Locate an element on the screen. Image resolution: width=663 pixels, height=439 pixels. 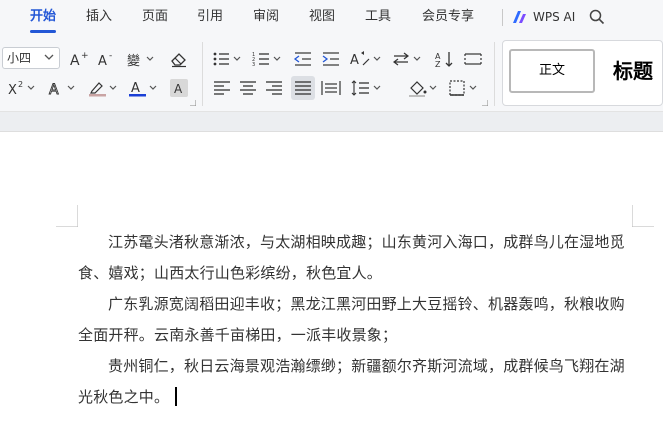
bullet-list-button is located at coordinates (228, 59).